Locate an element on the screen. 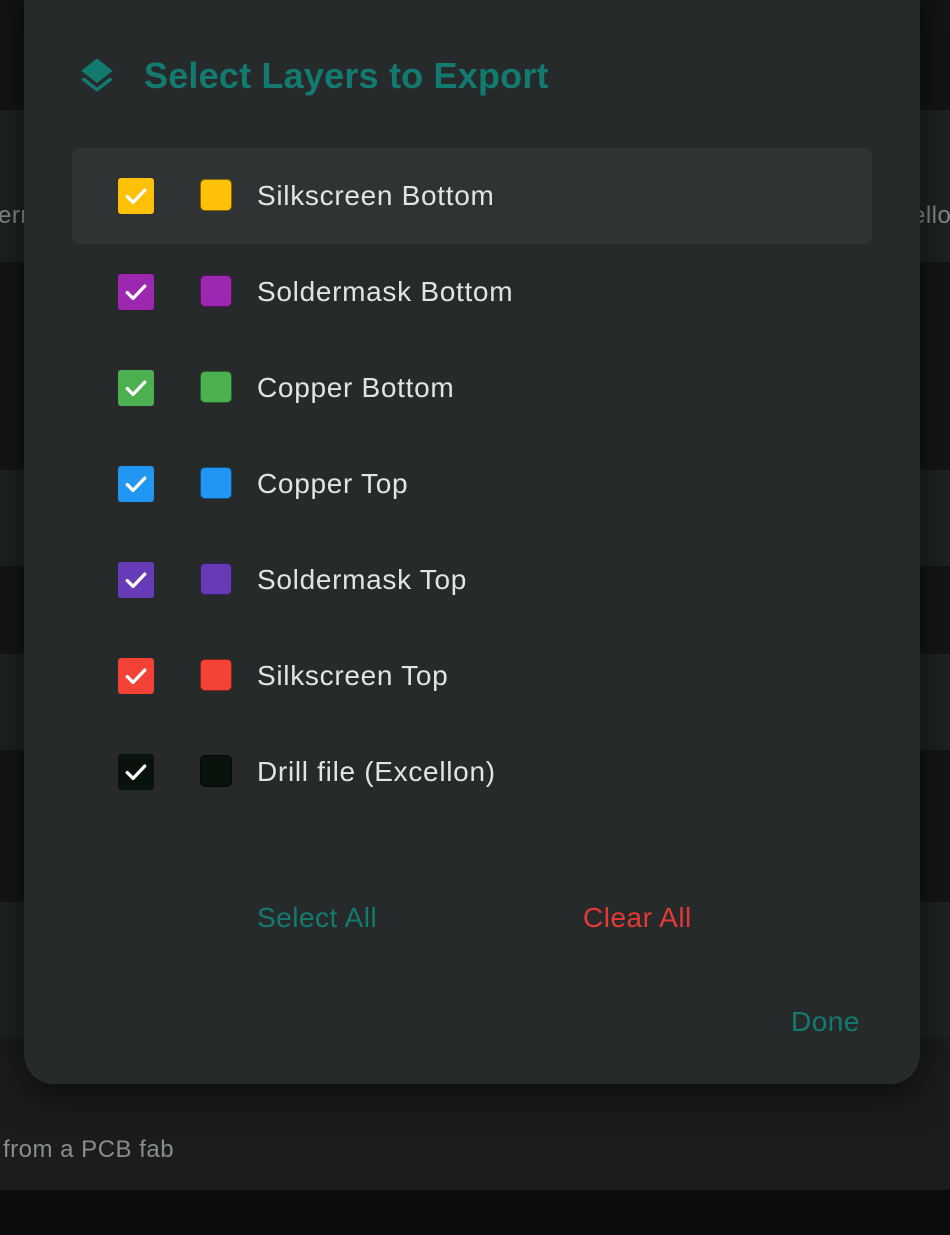 Image resolution: width=950 pixels, height=1235 pixels. layer-row: Silkscreen Bottom is located at coordinates (472, 196).